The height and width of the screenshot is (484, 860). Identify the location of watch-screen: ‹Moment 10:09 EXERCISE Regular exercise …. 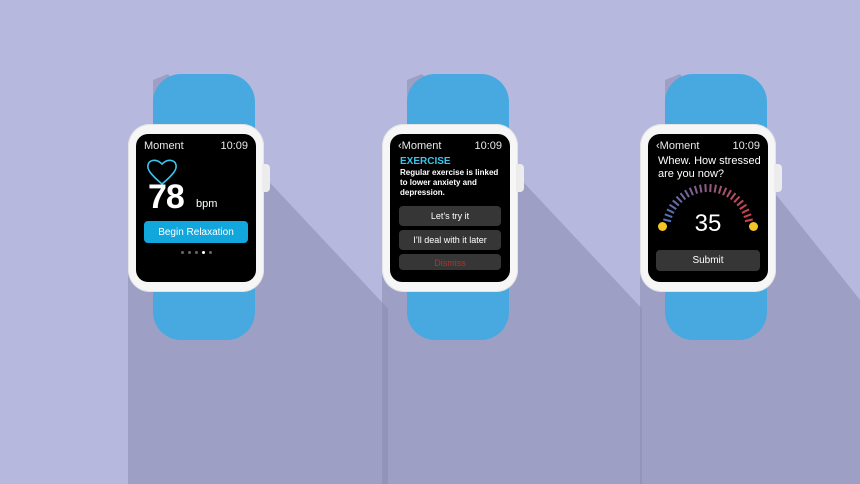
(450, 208).